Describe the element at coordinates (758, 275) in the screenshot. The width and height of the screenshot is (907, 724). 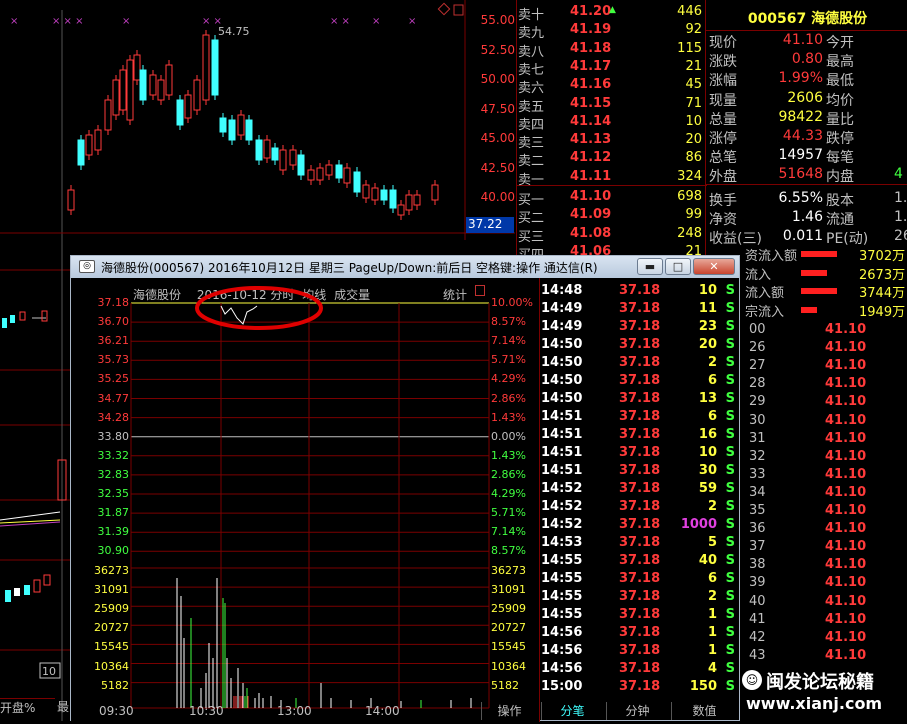
I see `flow-label: 流入` at that location.